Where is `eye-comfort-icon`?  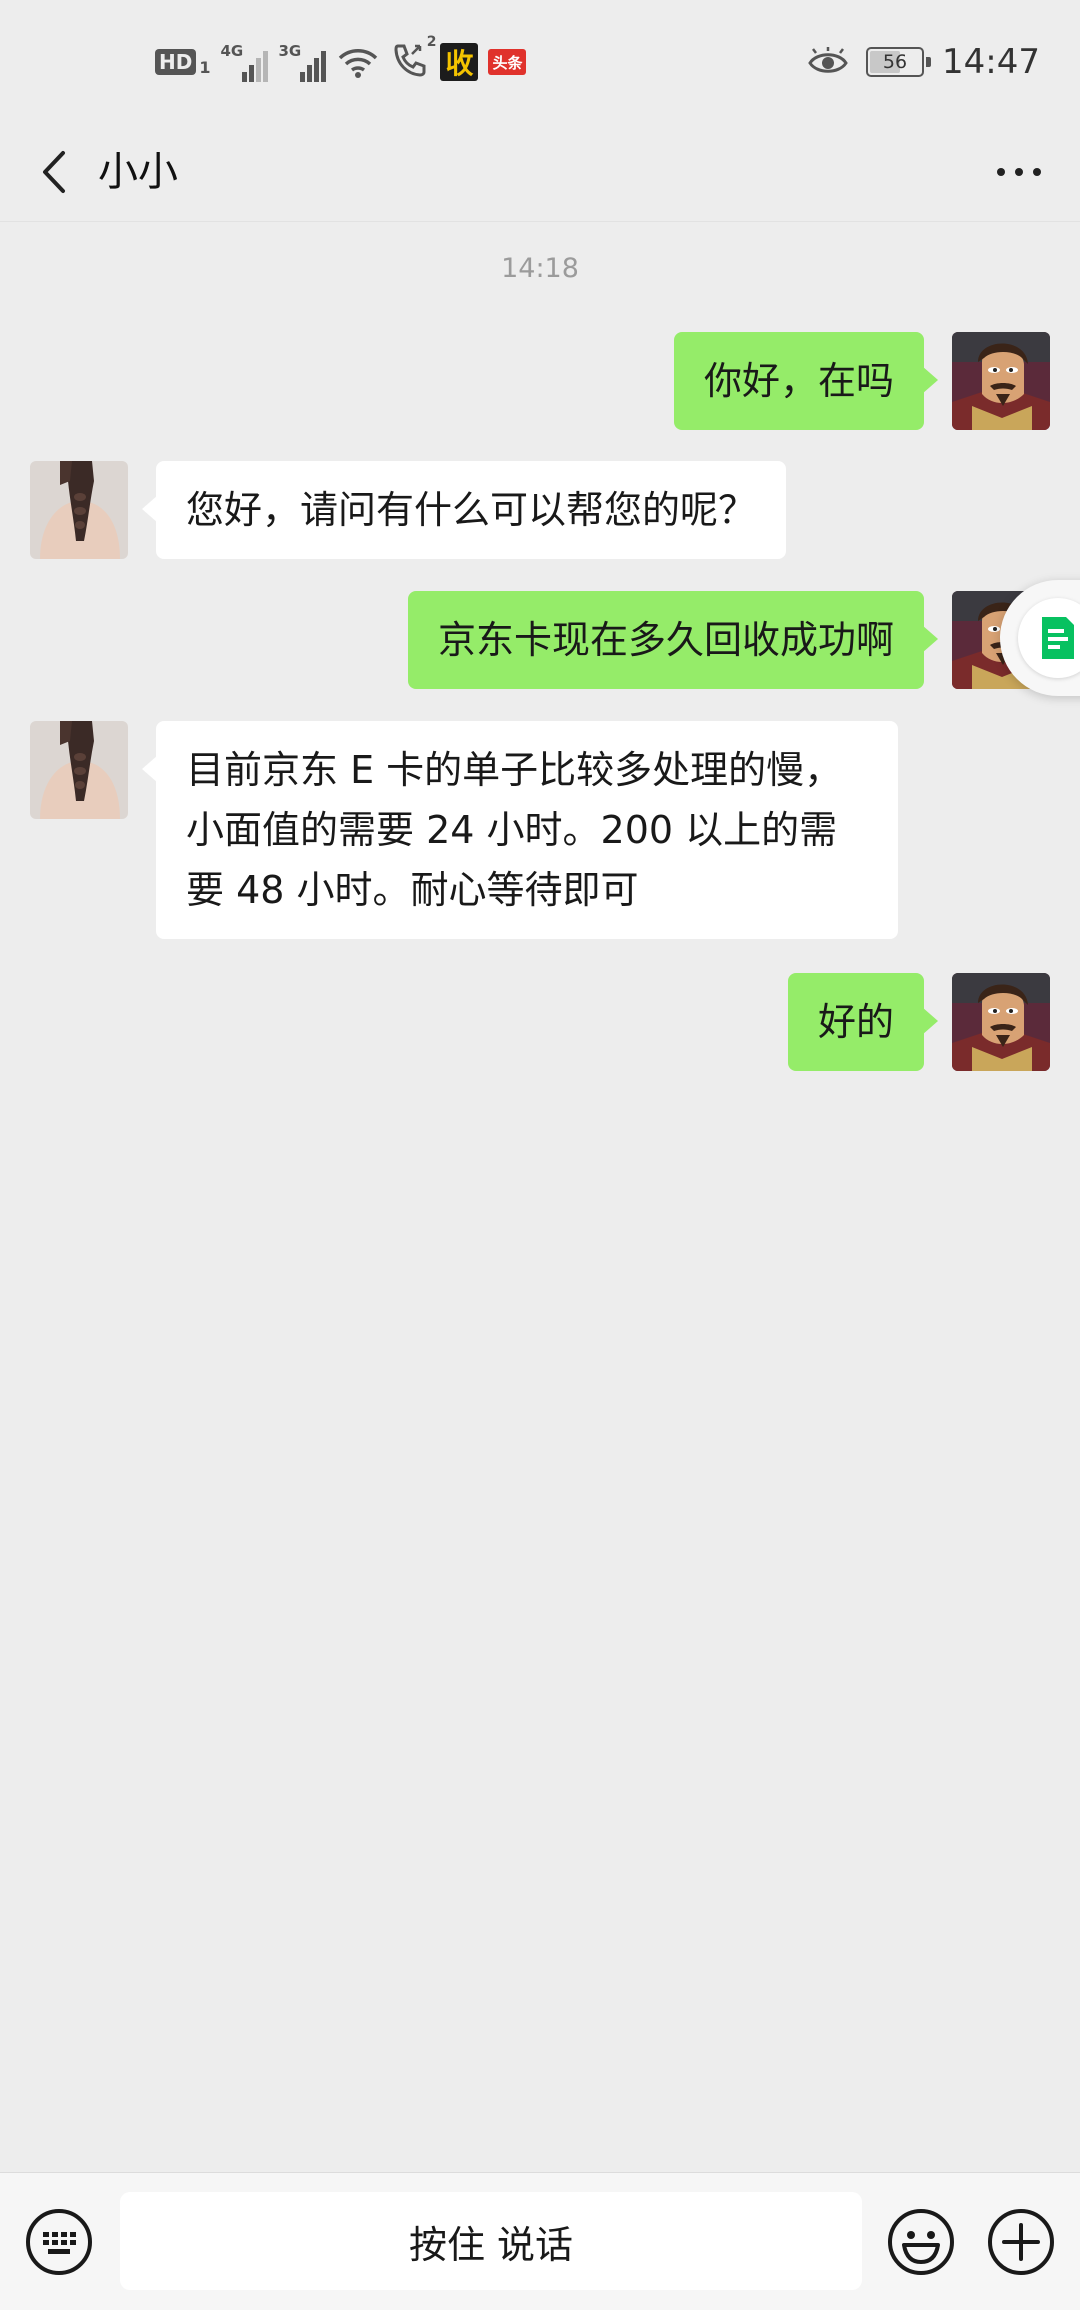 eye-comfort-icon is located at coordinates (828, 60).